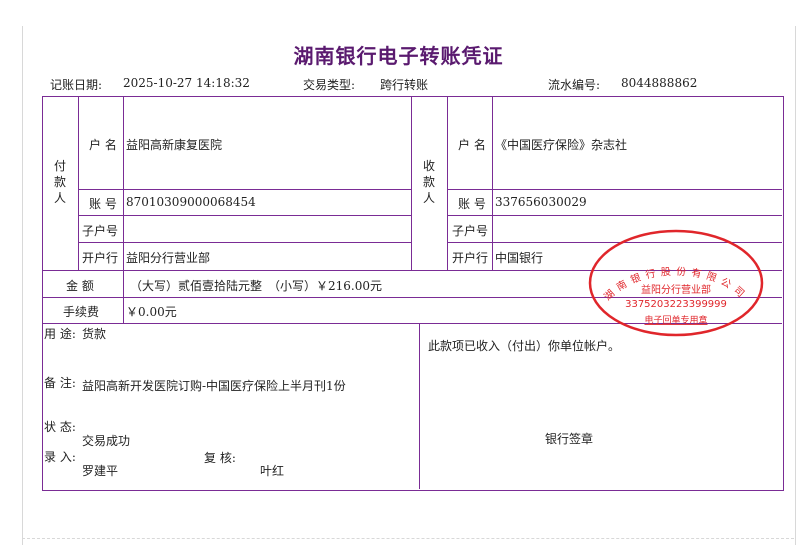 This screenshot has height=545, width=797. Describe the element at coordinates (574, 85) in the screenshot. I see `serial-label: 流水编号:` at that location.